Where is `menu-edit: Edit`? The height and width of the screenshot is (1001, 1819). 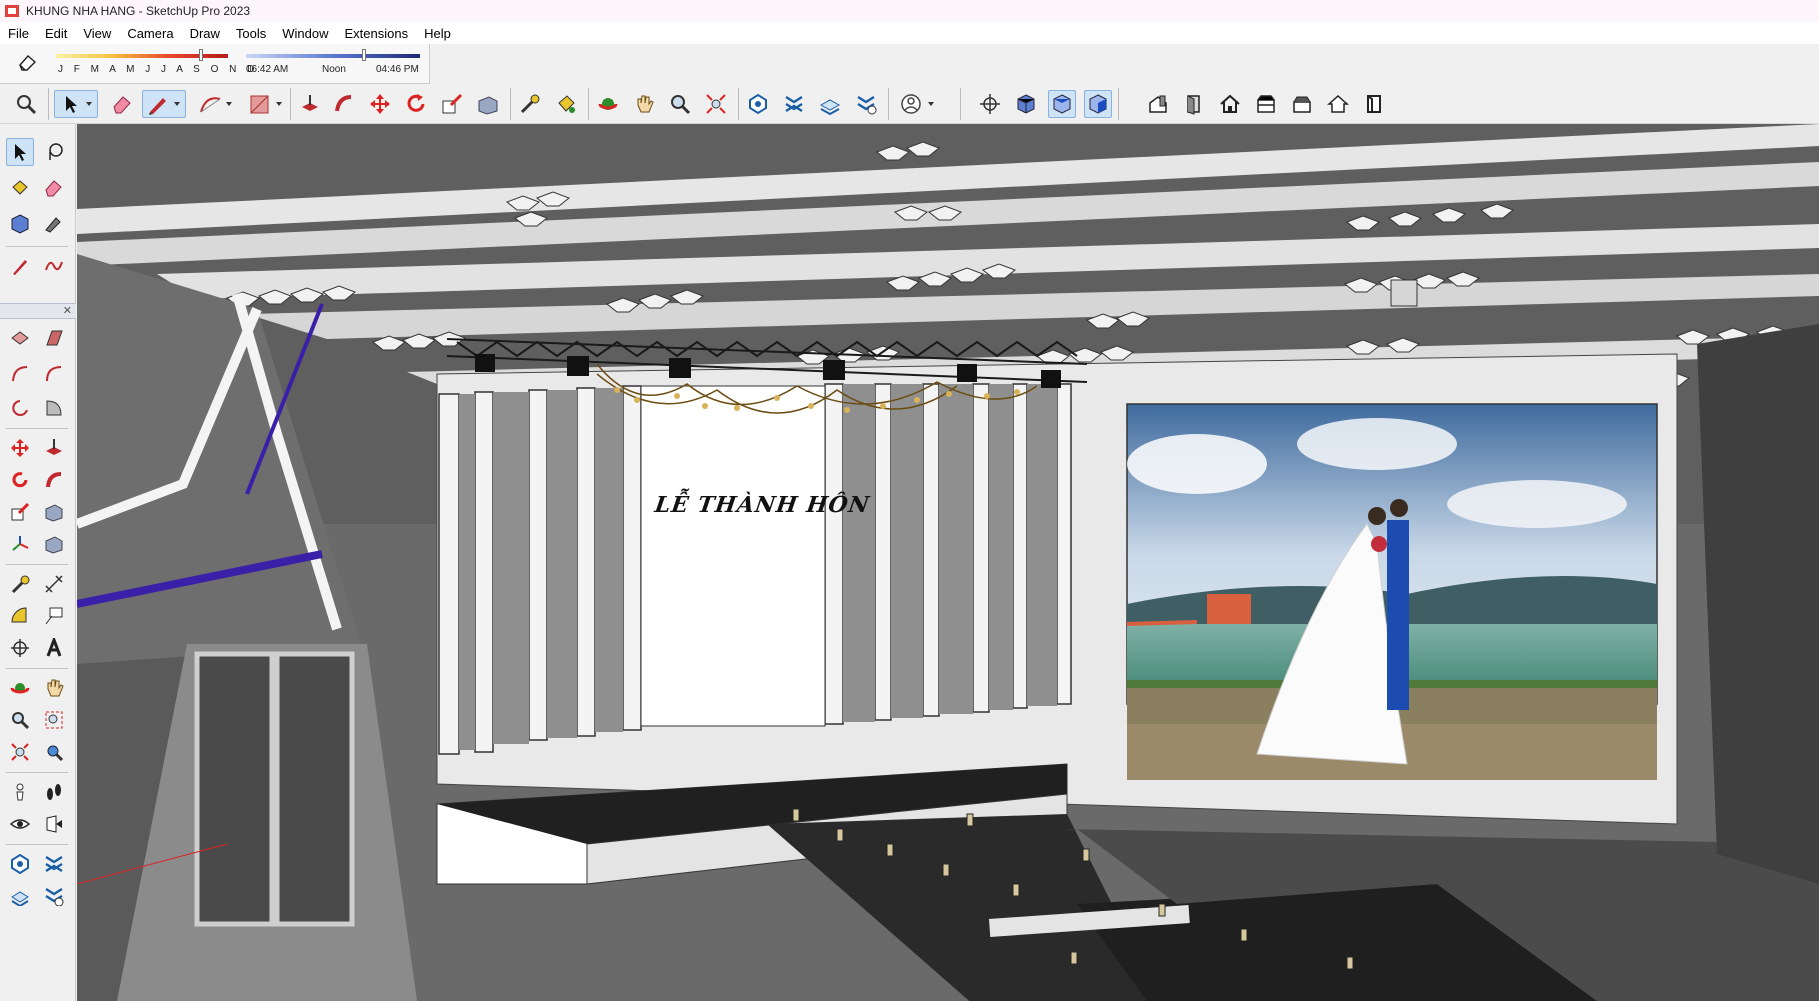 menu-edit: Edit is located at coordinates (56, 33).